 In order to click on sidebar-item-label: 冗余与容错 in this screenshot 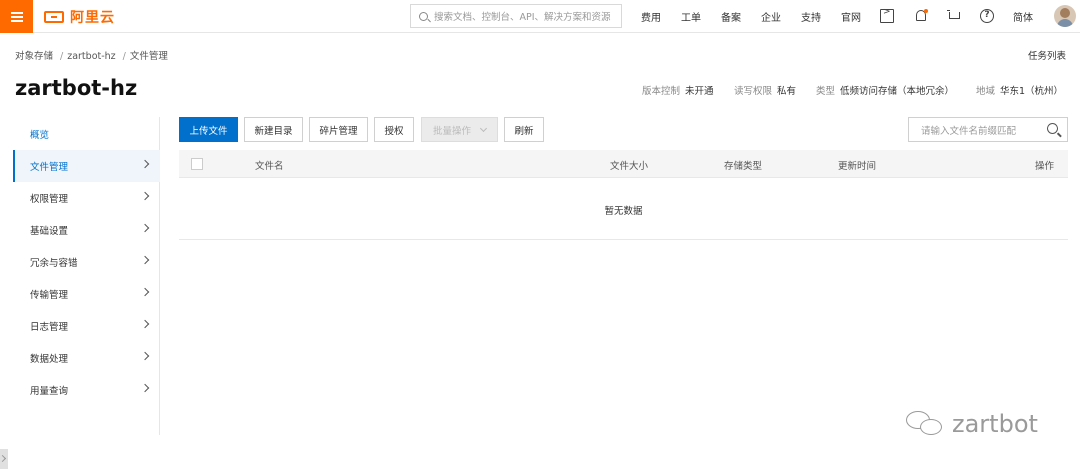, I will do `click(54, 263)`.